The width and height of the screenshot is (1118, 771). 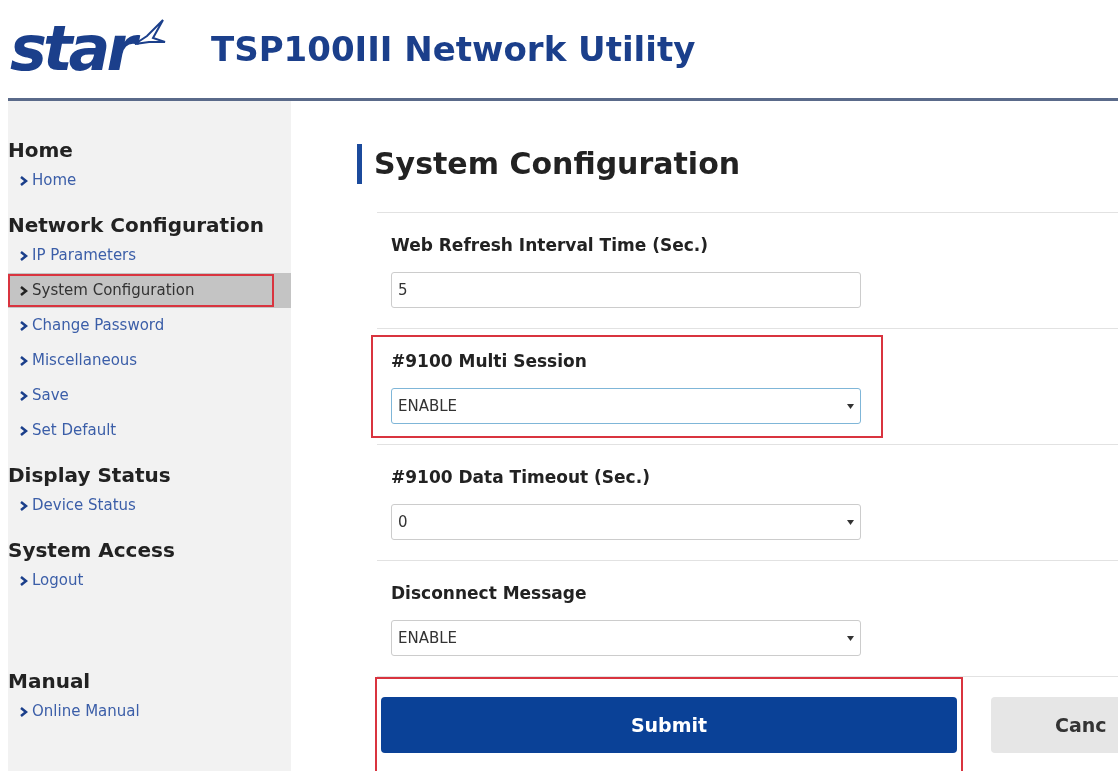 I want to click on field-label: #9100 Multi Session, so click(x=489, y=361).